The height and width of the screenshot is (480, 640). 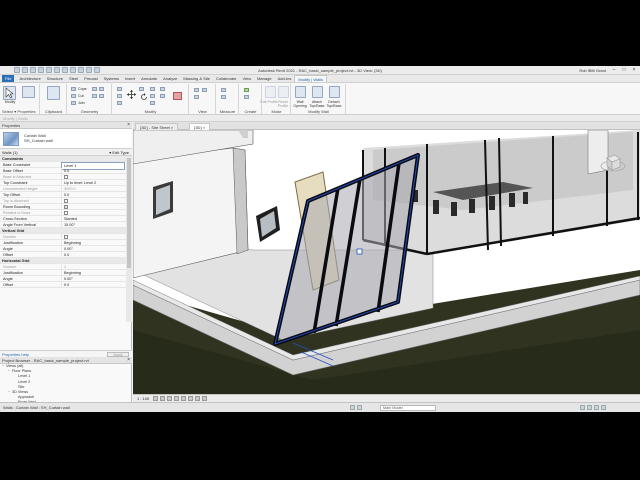 I want to click on design-options-icon, so click(x=359, y=407).